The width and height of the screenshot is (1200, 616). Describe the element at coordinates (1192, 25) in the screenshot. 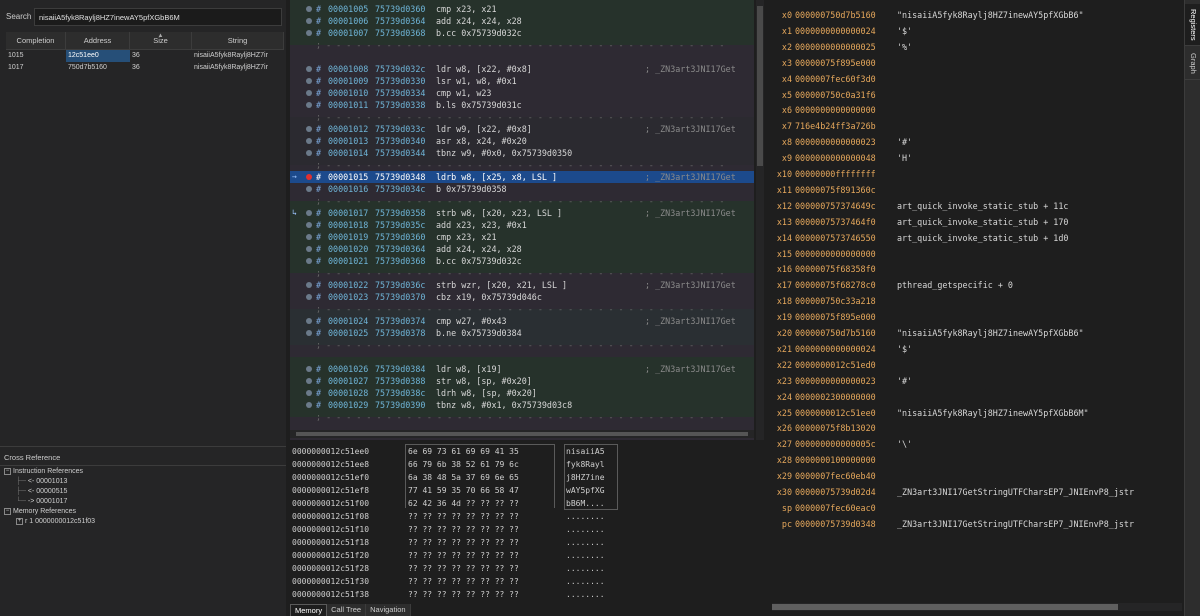

I see `tab-registers: Registers` at that location.